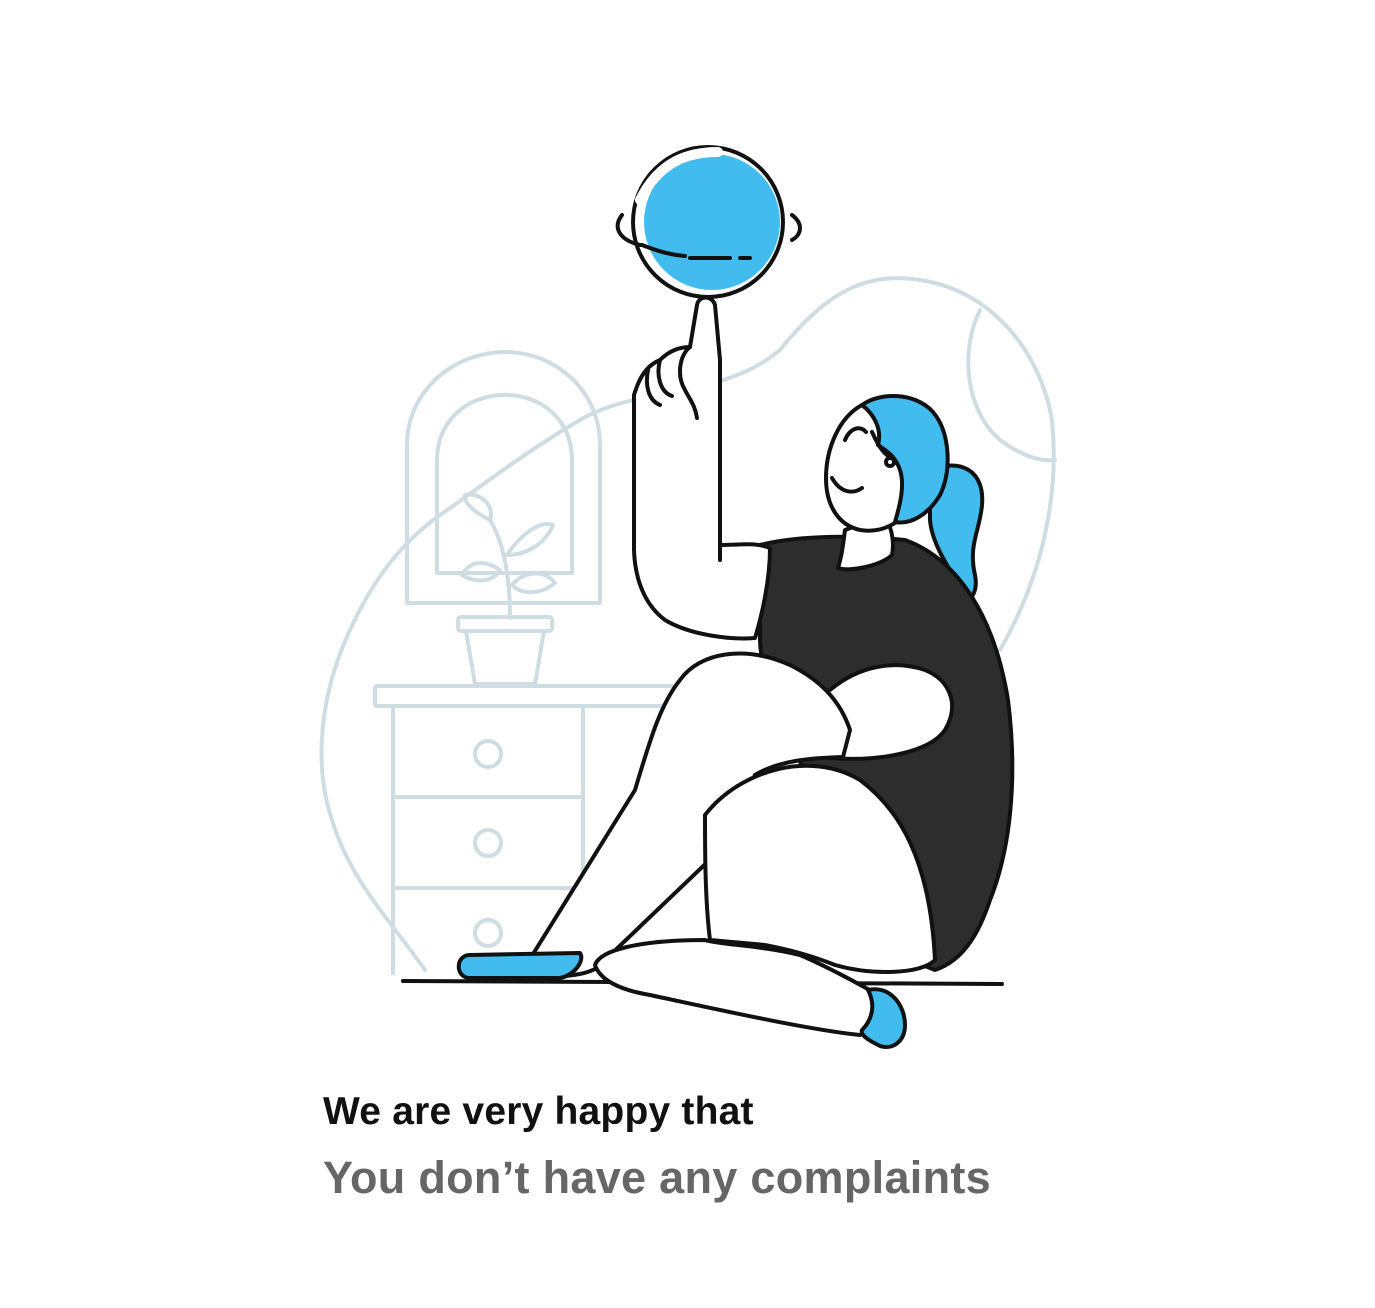 This screenshot has width=1375, height=1308. What do you see at coordinates (538, 1111) in the screenshot?
I see `message-title: We are very happy that` at bounding box center [538, 1111].